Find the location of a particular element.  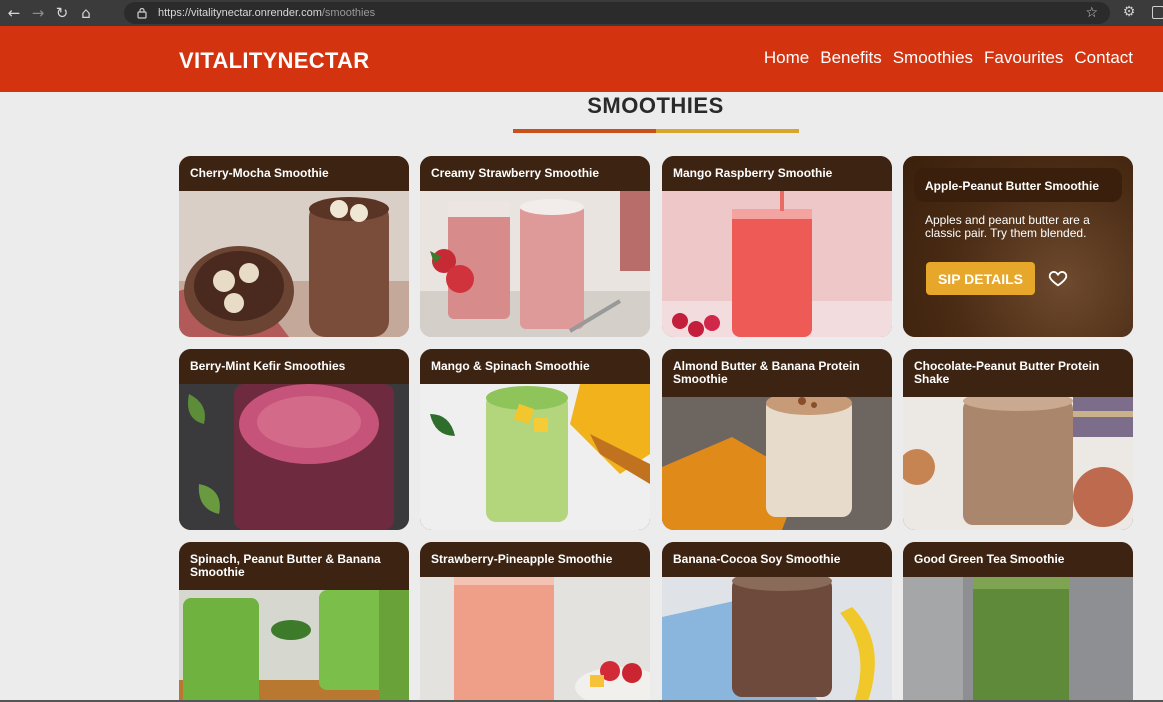

url-path: /smoothies is located at coordinates (348, 13).